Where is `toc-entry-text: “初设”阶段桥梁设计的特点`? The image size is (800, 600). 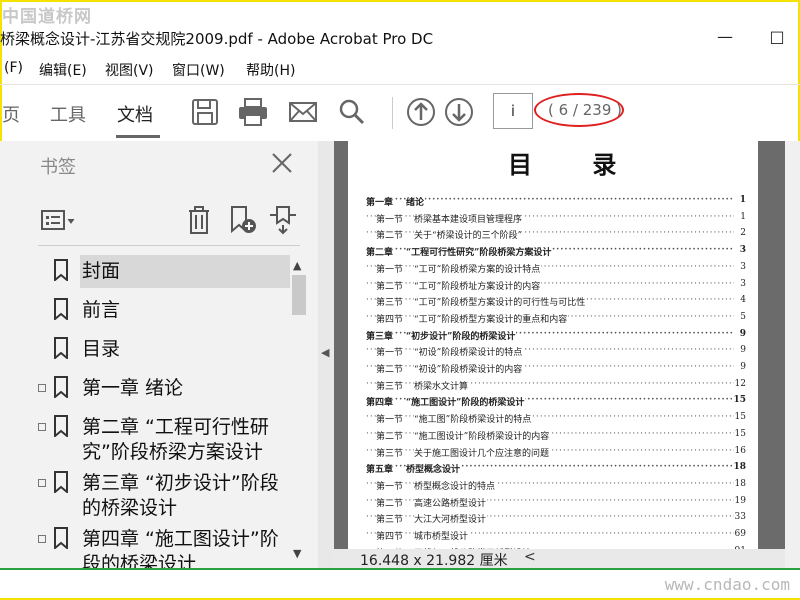 toc-entry-text: “初设”阶段桥梁设计的特点 is located at coordinates (469, 352).